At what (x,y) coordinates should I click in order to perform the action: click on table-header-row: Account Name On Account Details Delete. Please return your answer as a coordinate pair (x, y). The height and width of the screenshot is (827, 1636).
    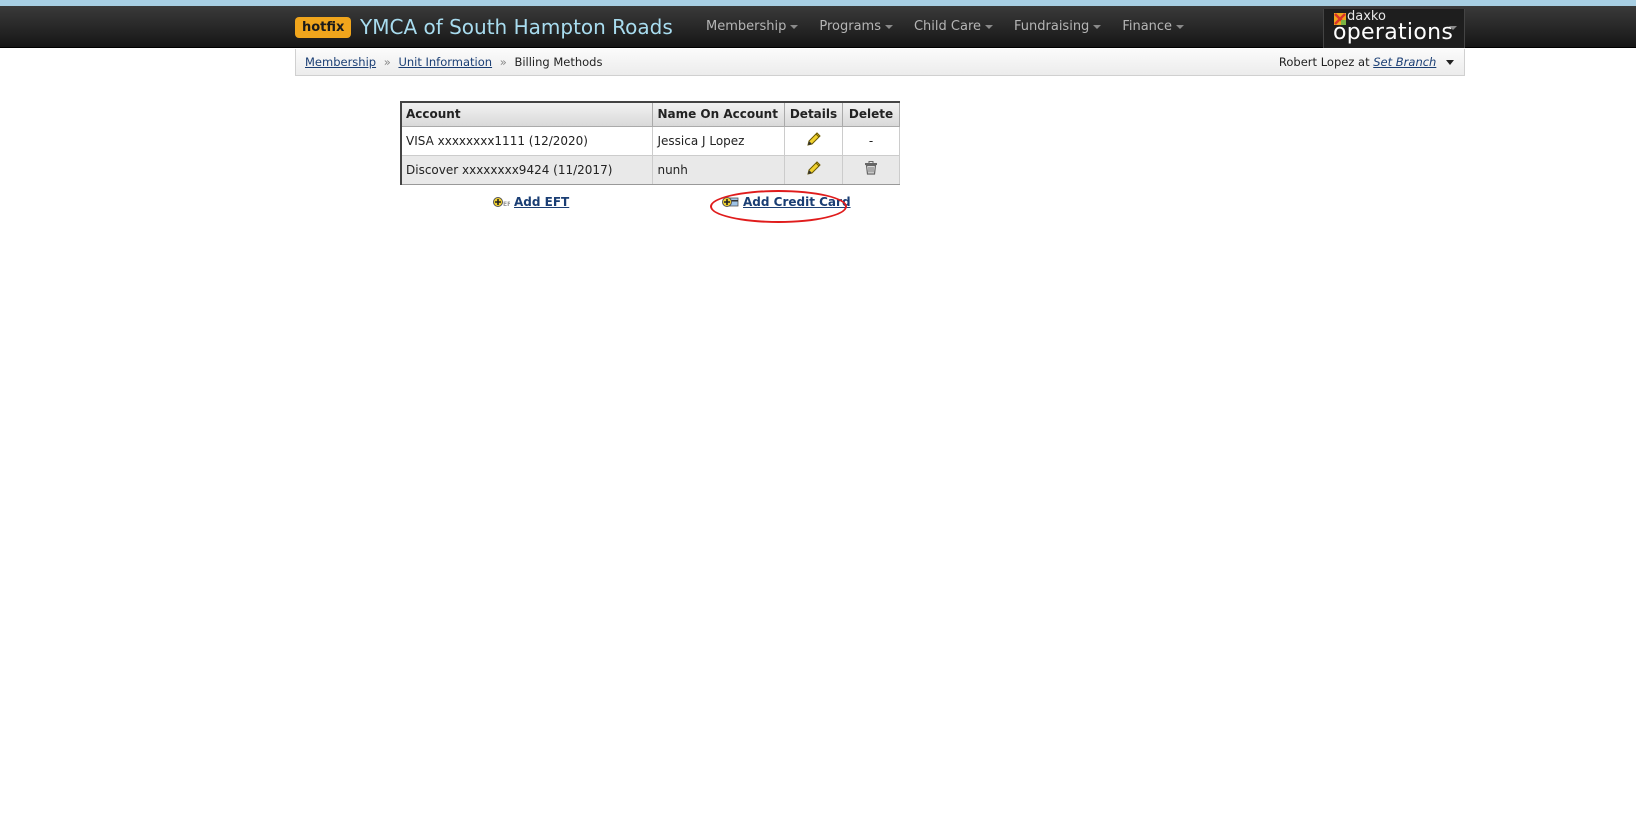
    Looking at the image, I should click on (650, 114).